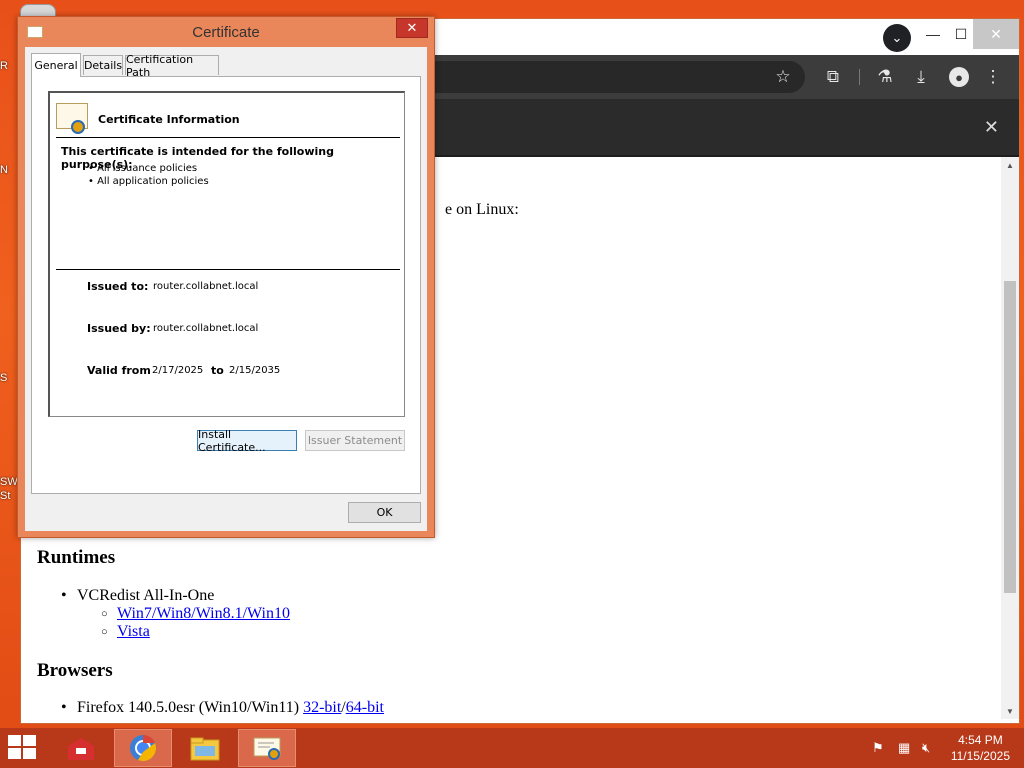 Image resolution: width=1024 pixels, height=768 pixels. What do you see at coordinates (4, 170) in the screenshot?
I see `desktop-icon-label: N` at bounding box center [4, 170].